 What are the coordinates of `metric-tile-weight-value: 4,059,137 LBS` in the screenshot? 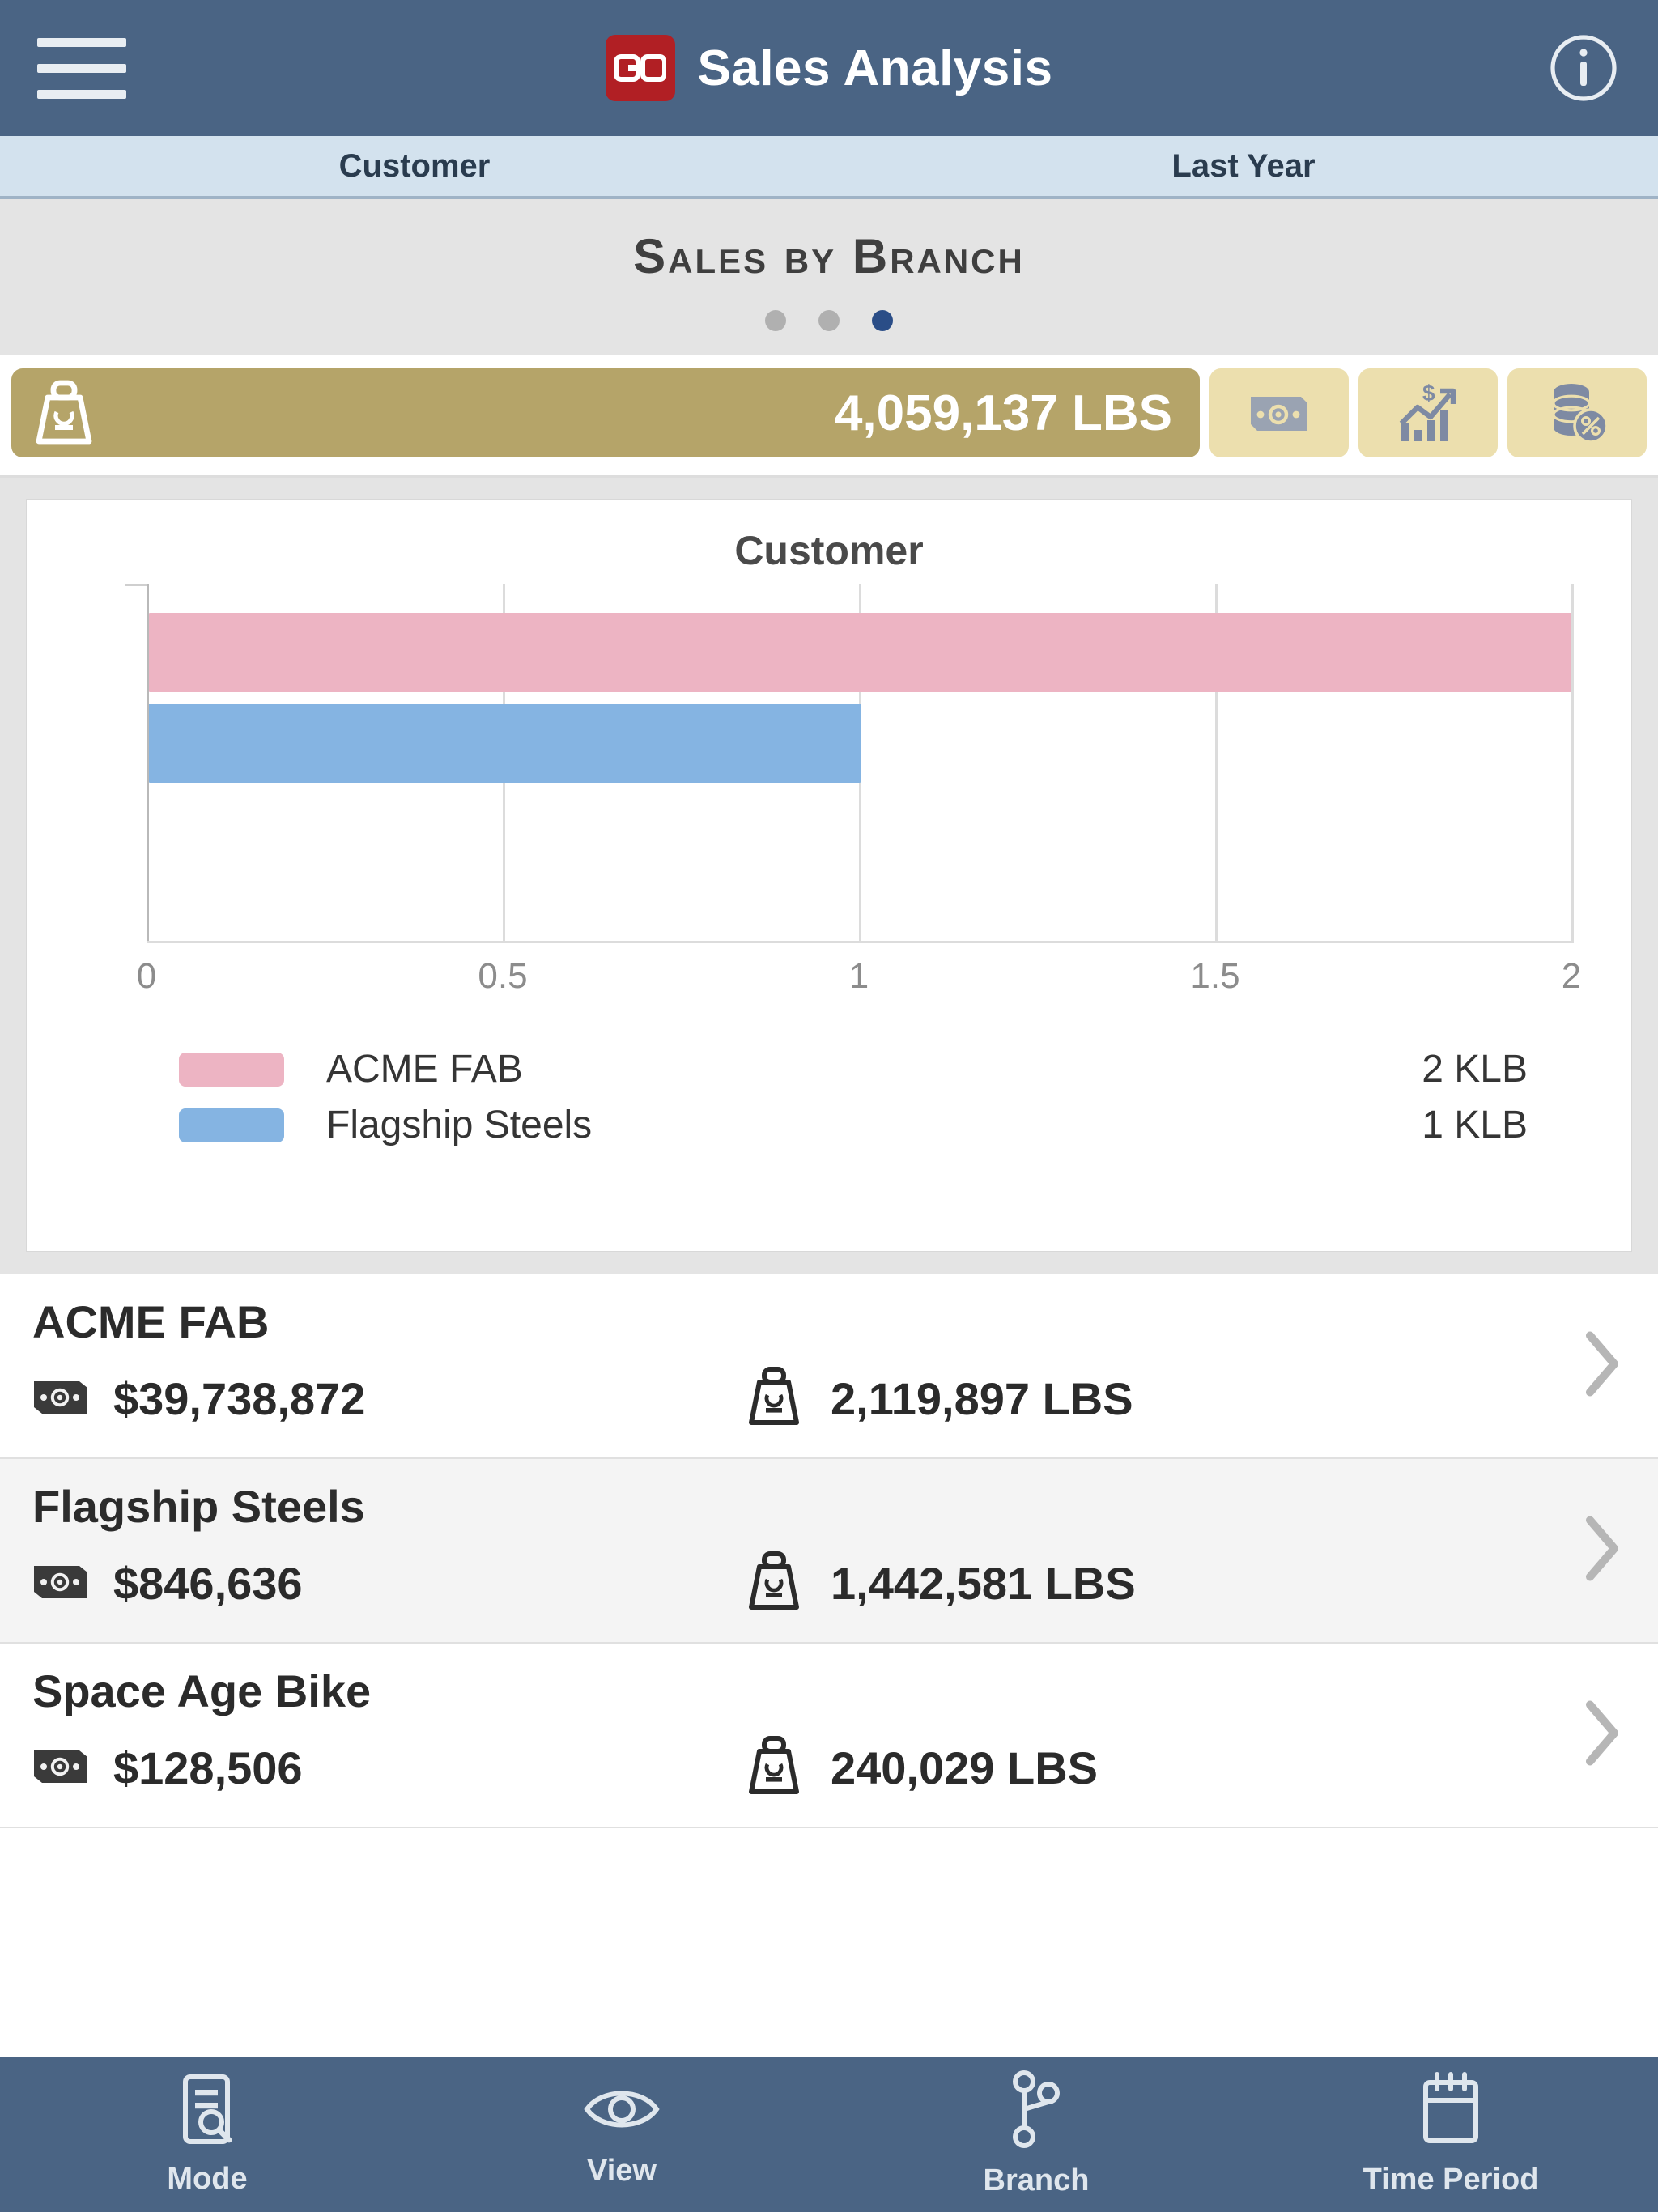 It's located at (1003, 413).